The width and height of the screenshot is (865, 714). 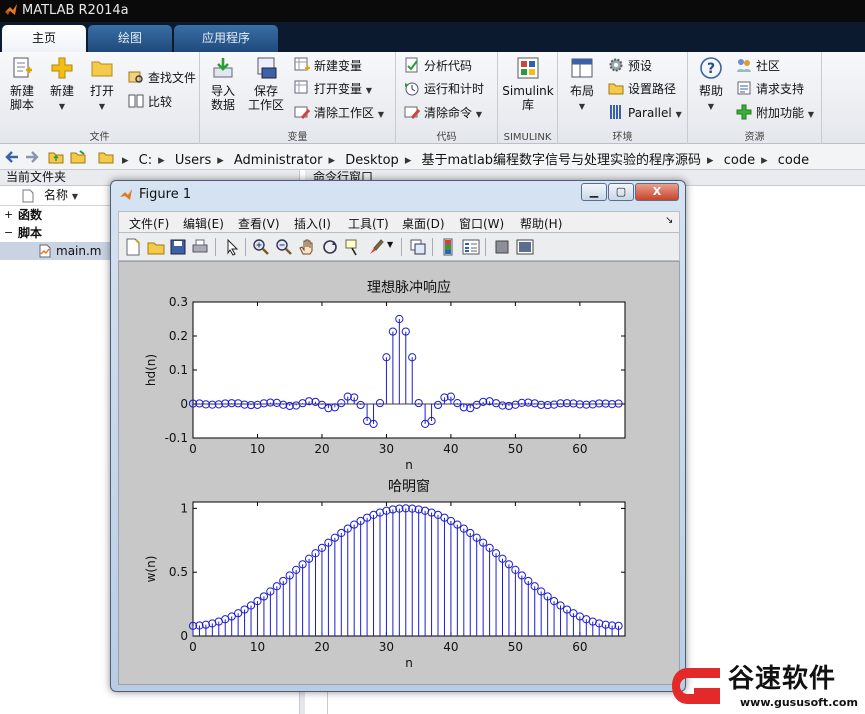 What do you see at coordinates (385, 574) in the screenshot?
I see `axes-hamming-window: 0 10 20 30 40 50 60 0 0.5 1 哈明窗 n w(n)` at bounding box center [385, 574].